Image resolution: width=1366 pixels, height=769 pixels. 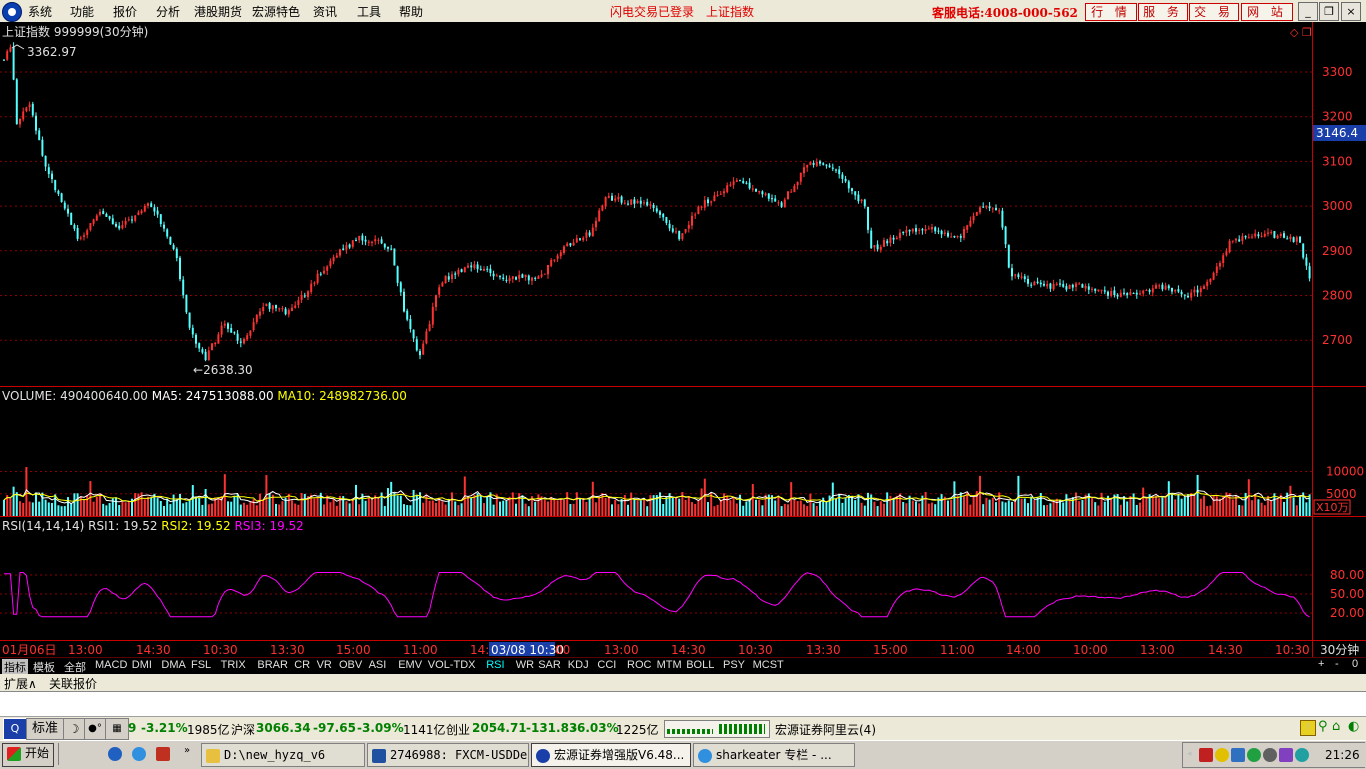 I want to click on indicator-tab-brar: BRAR, so click(x=272, y=665).